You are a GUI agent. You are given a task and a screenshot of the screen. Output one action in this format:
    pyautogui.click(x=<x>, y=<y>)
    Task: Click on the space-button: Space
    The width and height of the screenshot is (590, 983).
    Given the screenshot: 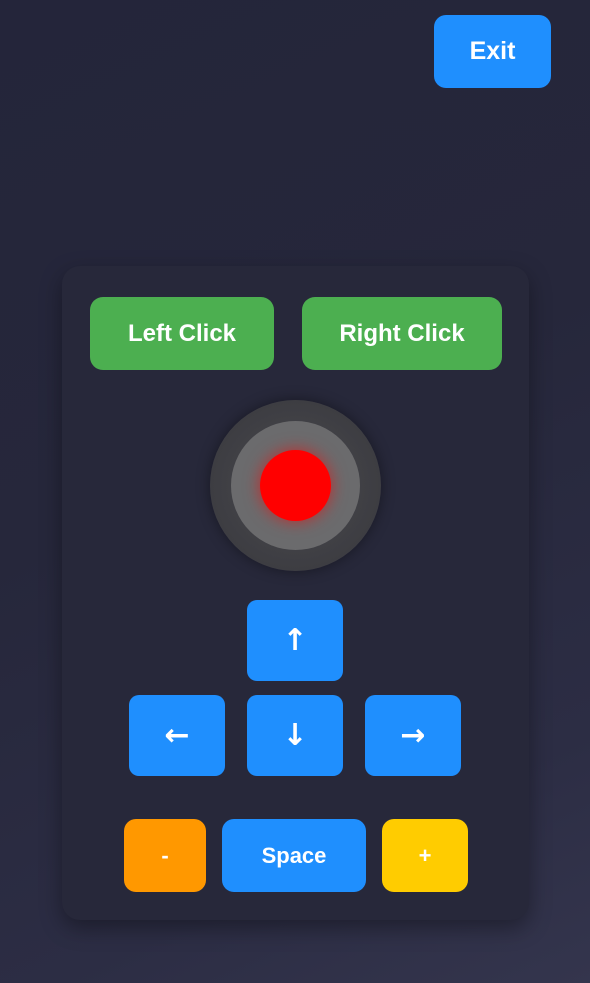 What is the action you would take?
    pyautogui.click(x=294, y=855)
    